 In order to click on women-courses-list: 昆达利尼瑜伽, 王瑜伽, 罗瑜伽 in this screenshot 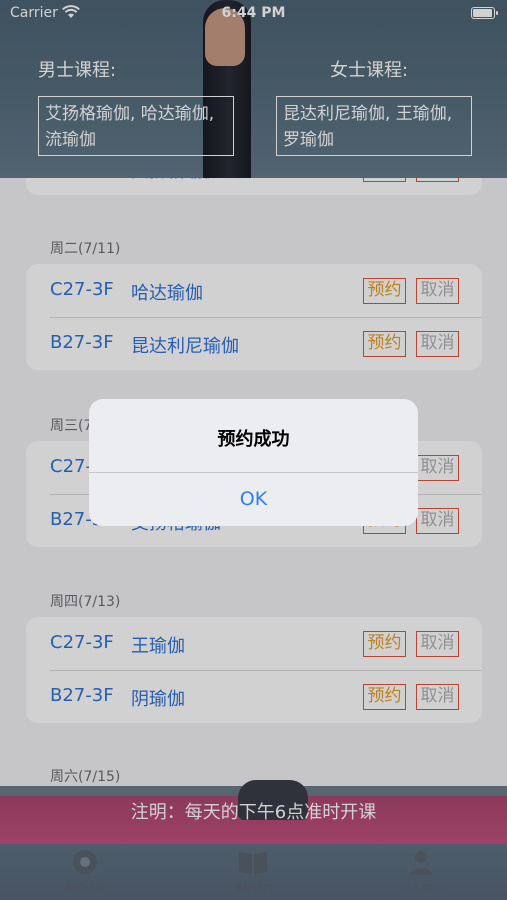, I will do `click(374, 126)`.